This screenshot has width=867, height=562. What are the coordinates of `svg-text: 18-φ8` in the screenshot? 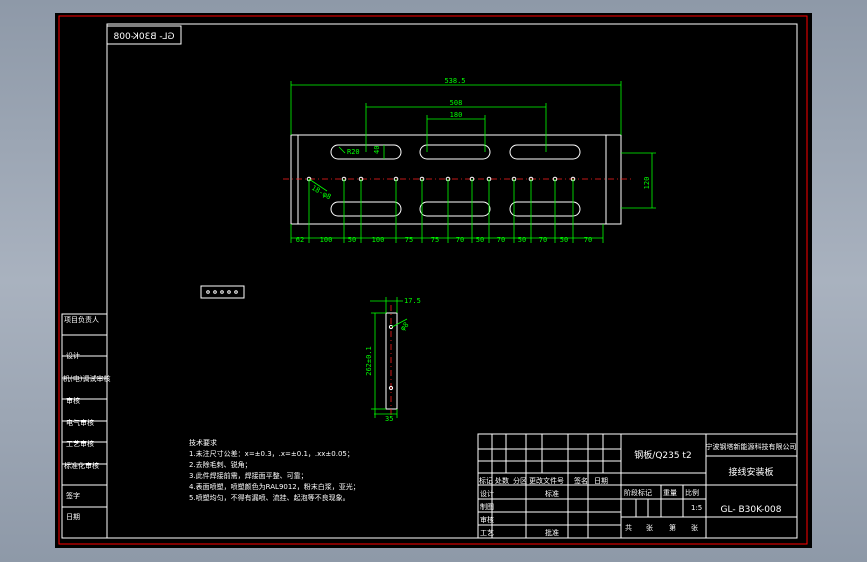 It's located at (321, 192).